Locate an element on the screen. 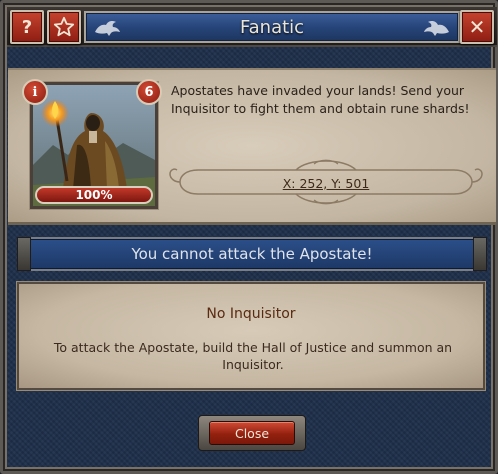  level-badge: 6 is located at coordinates (149, 92).